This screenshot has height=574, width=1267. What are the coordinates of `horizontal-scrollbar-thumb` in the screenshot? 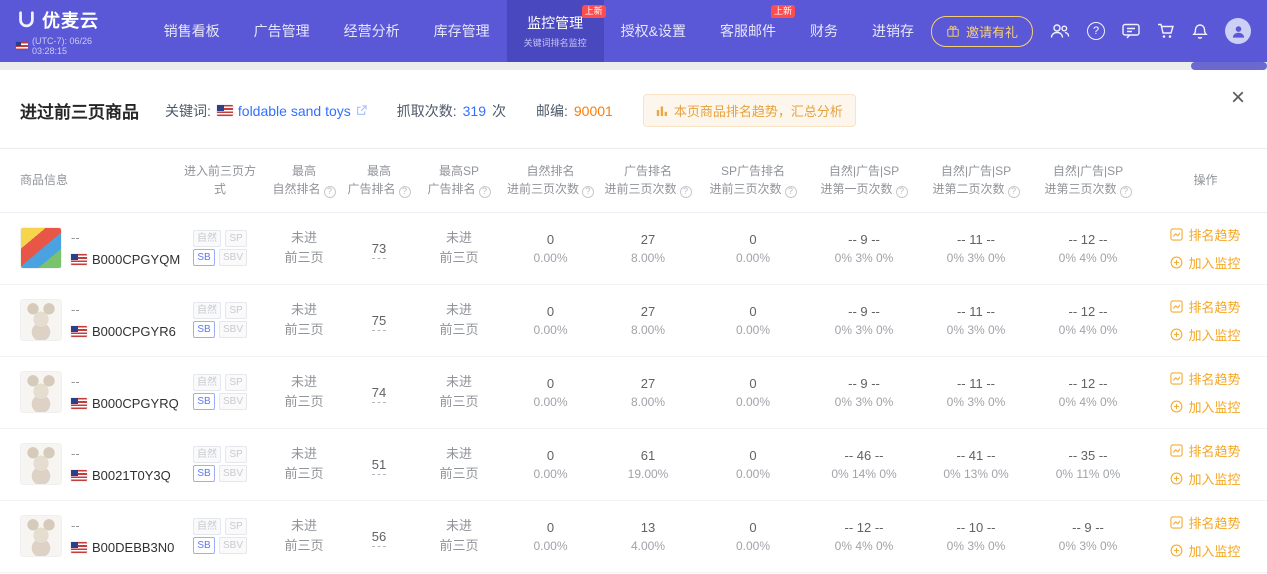 It's located at (1229, 66).